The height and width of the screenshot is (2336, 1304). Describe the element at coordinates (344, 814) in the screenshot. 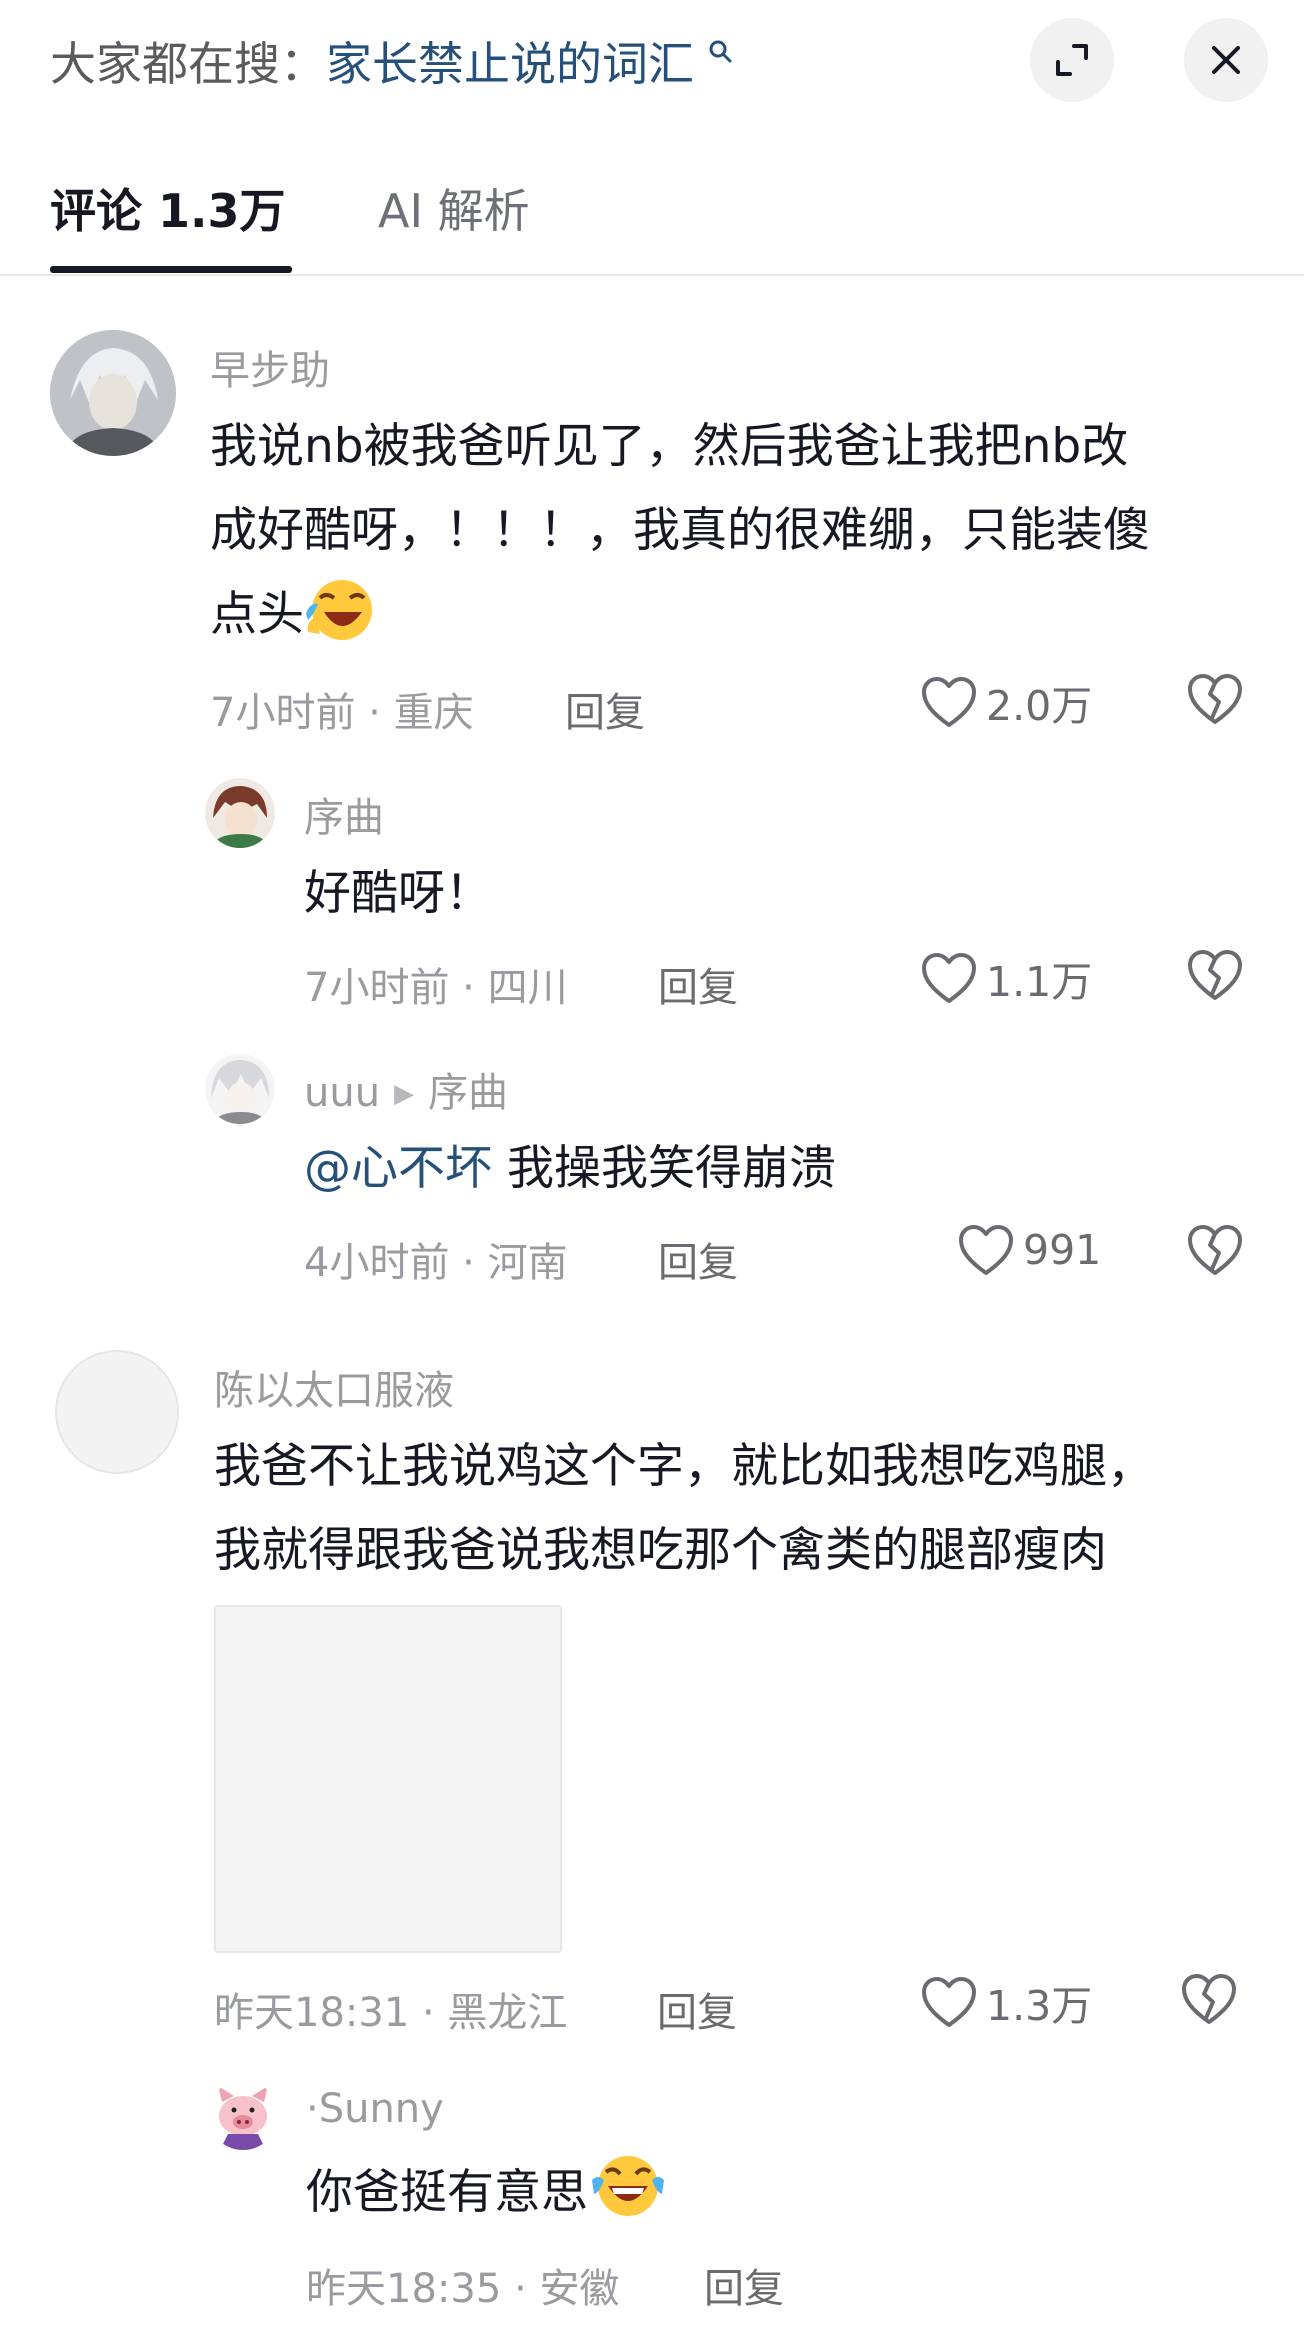

I see `reply-username: 序曲` at that location.